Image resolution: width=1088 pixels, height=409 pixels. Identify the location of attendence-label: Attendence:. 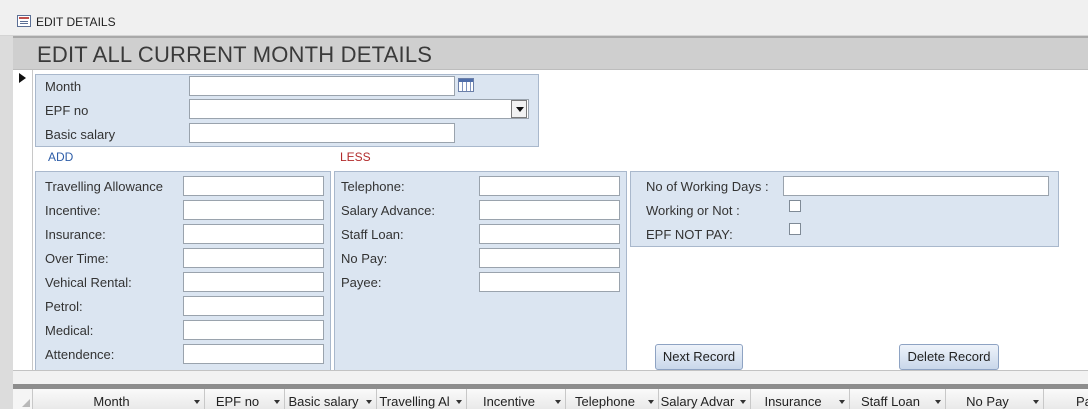
(80, 354).